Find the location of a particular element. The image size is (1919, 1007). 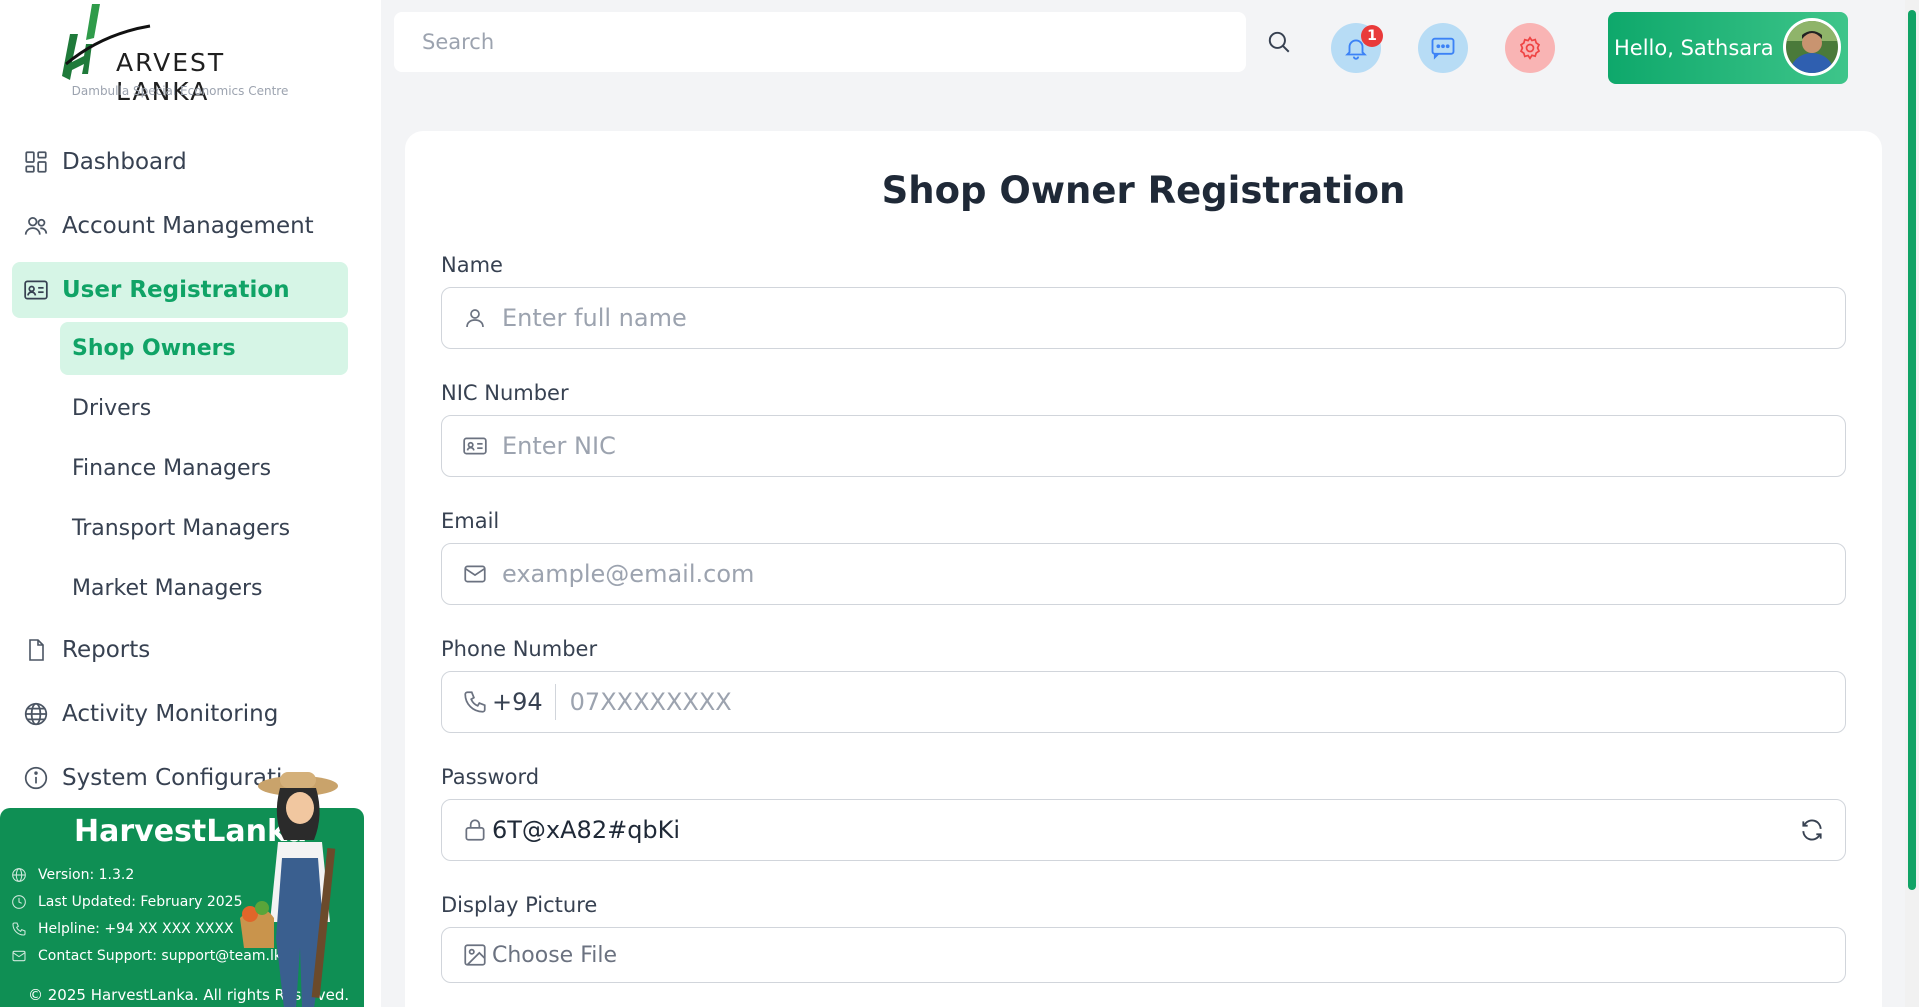

email-input is located at coordinates (1173, 574).